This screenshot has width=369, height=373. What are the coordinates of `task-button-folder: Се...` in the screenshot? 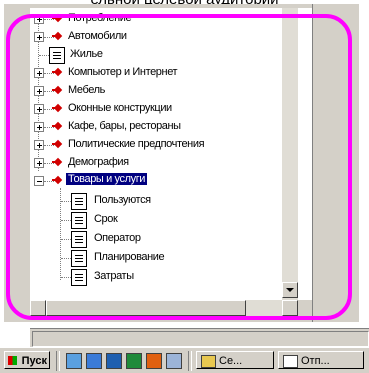 It's located at (235, 360).